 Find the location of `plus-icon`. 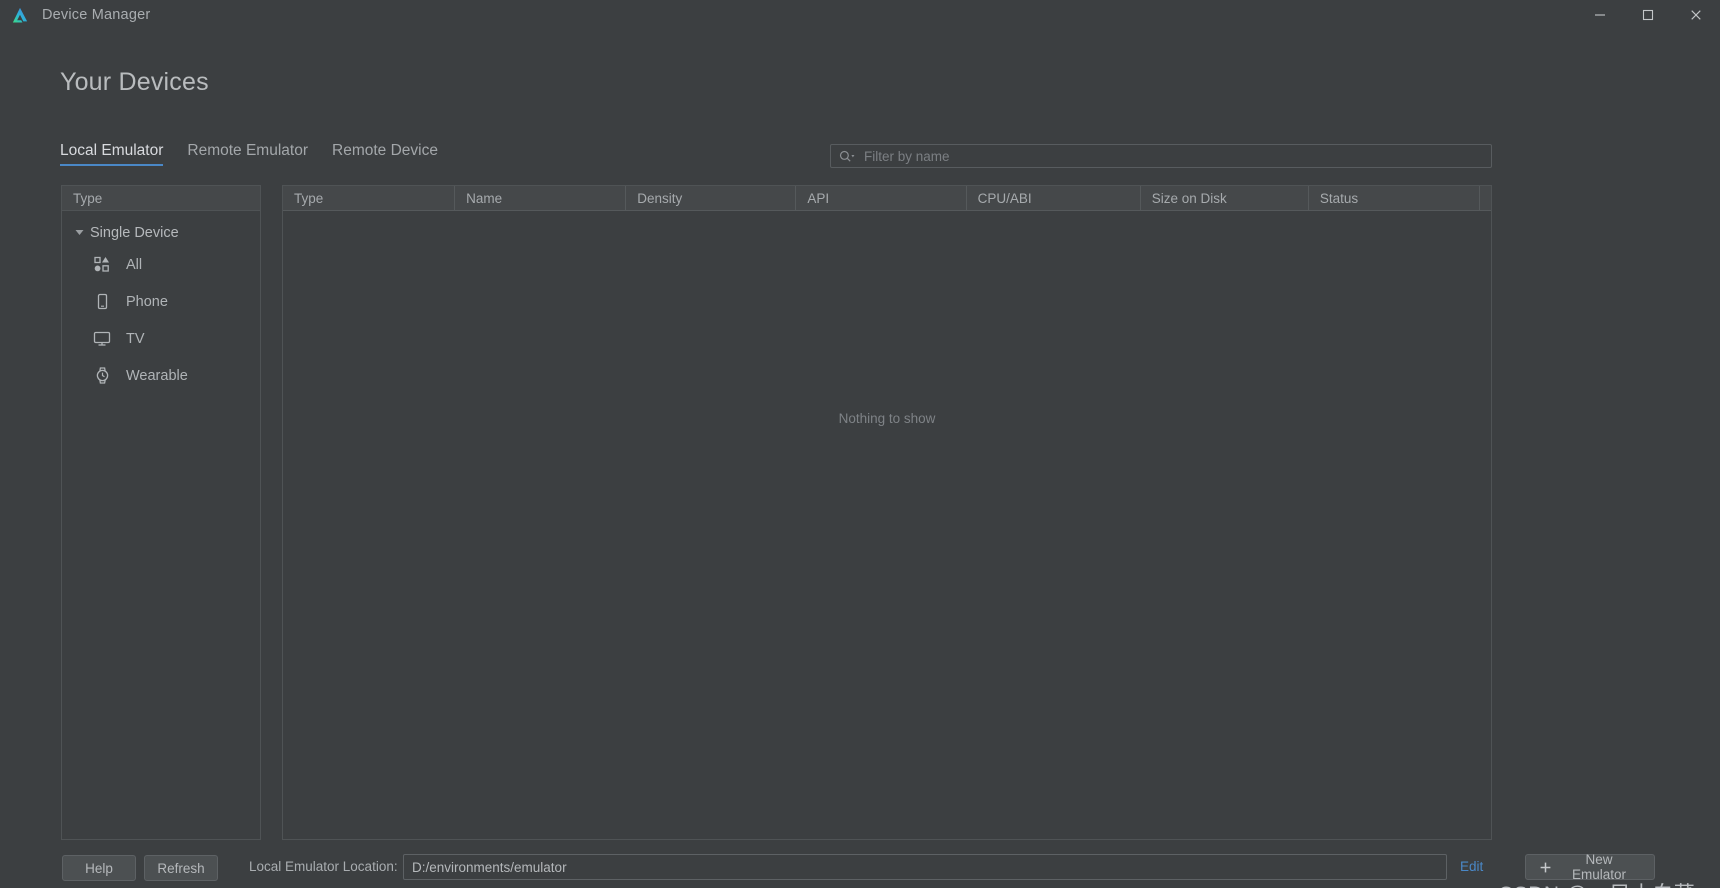

plus-icon is located at coordinates (1545, 867).